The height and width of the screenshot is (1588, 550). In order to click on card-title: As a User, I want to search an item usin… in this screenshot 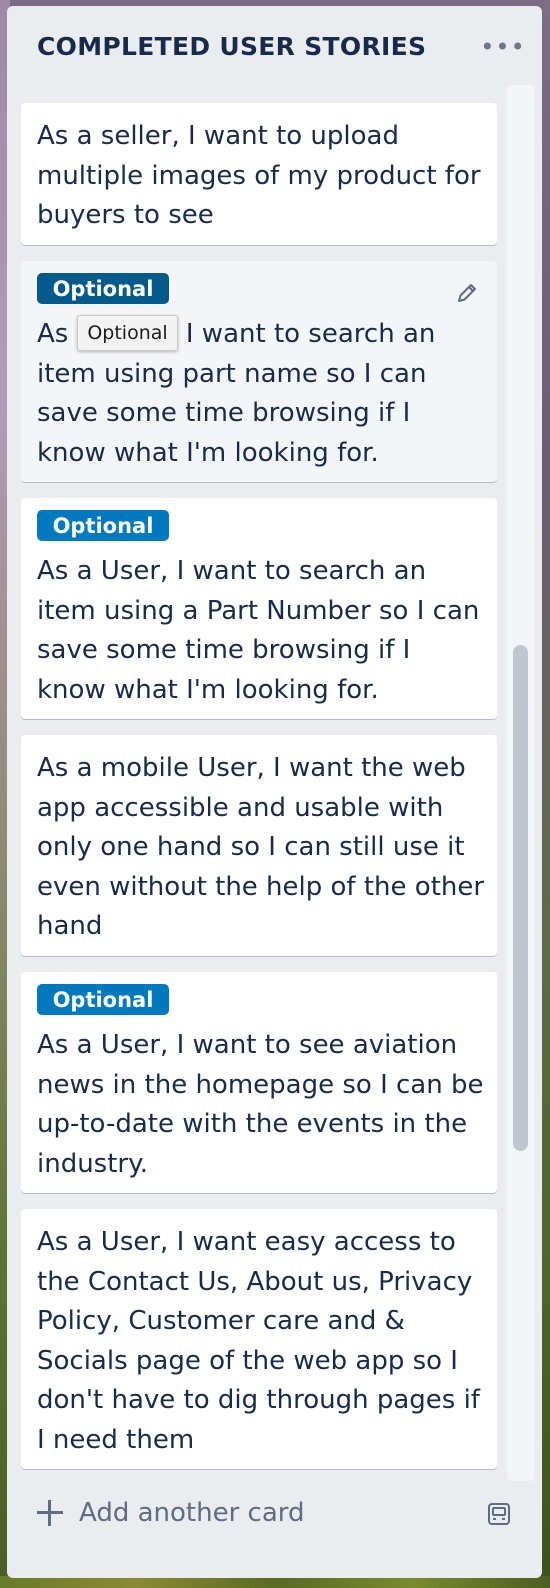, I will do `click(258, 630)`.